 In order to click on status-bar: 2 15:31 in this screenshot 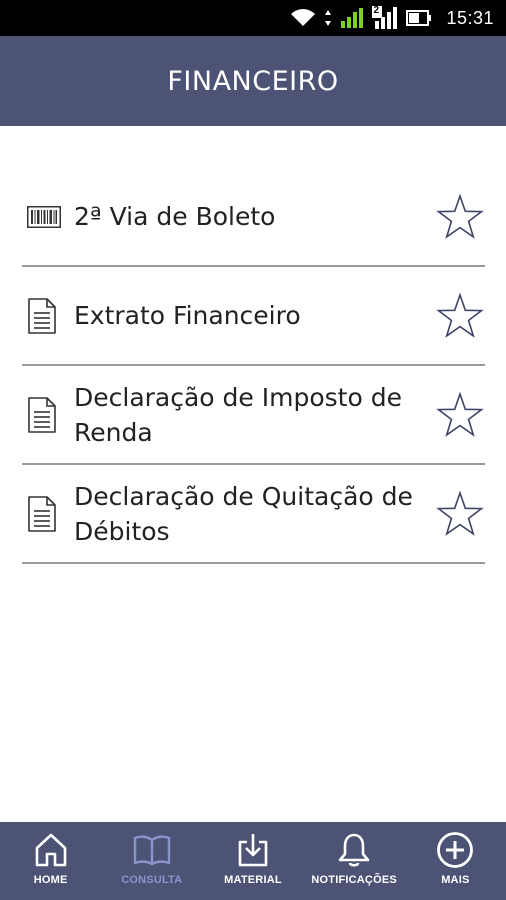, I will do `click(253, 18)`.